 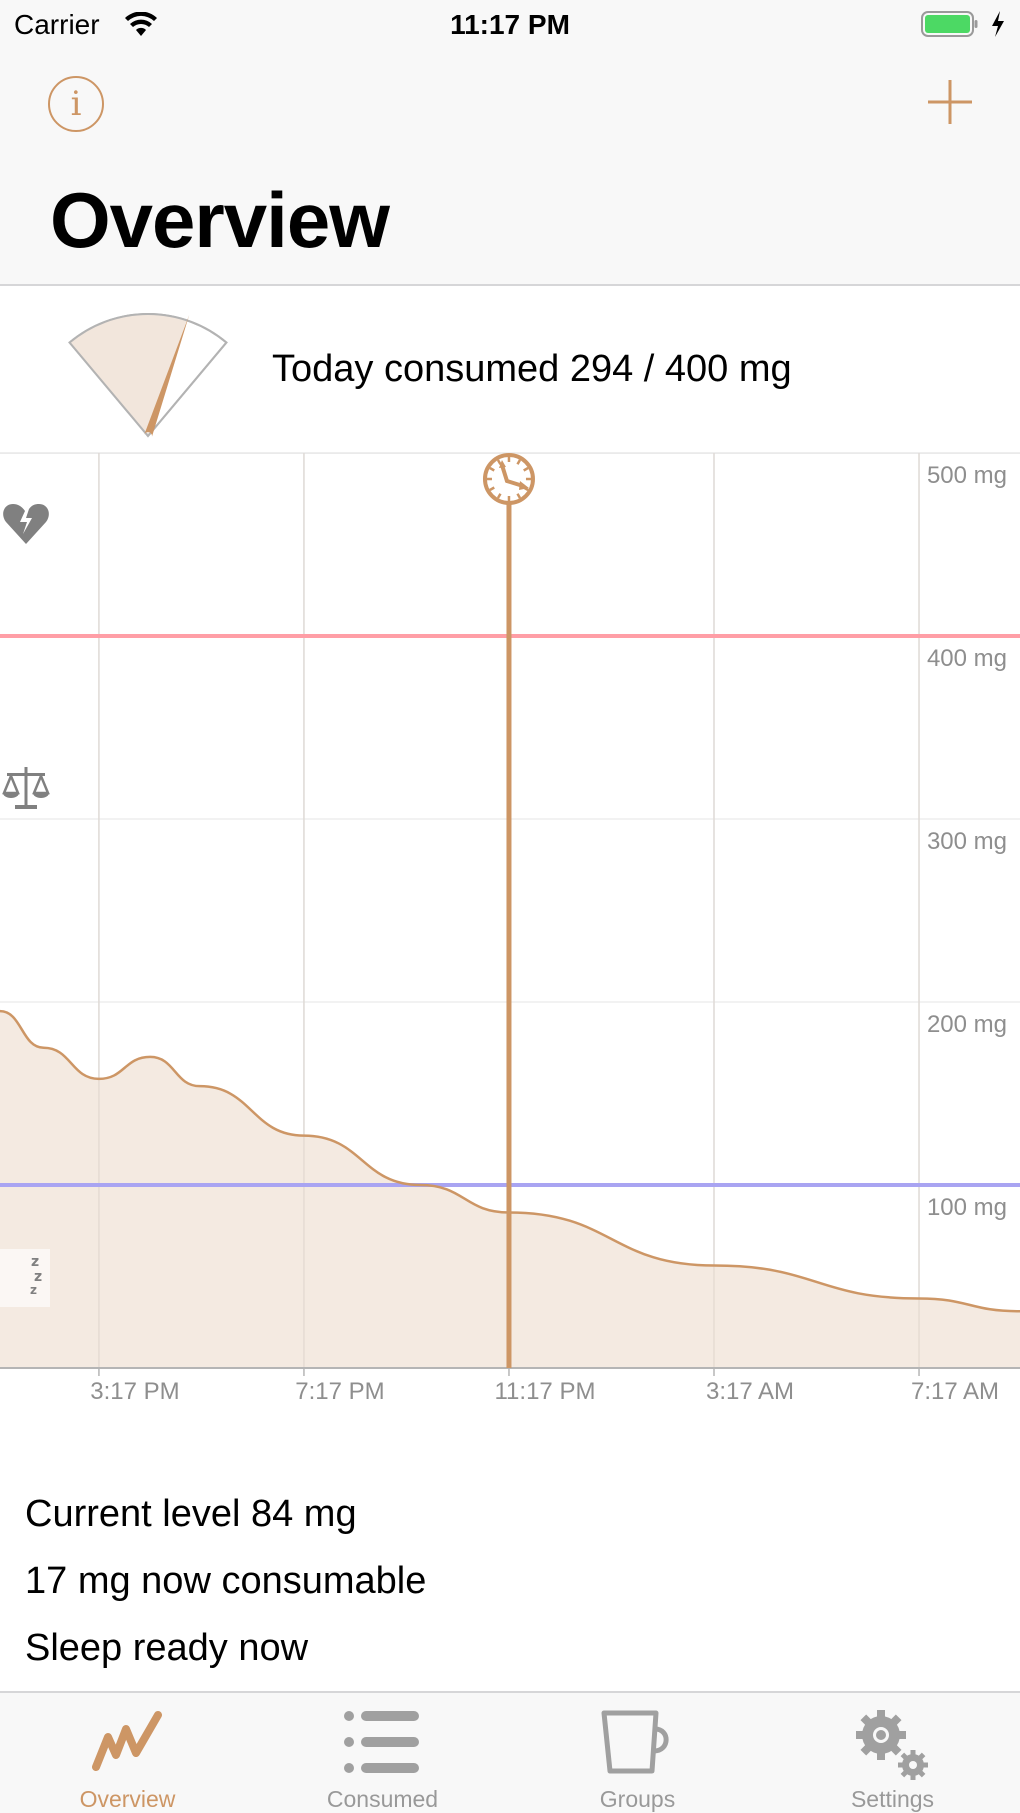 I want to click on tab-consumed: Consumed, so click(x=382, y=1753).